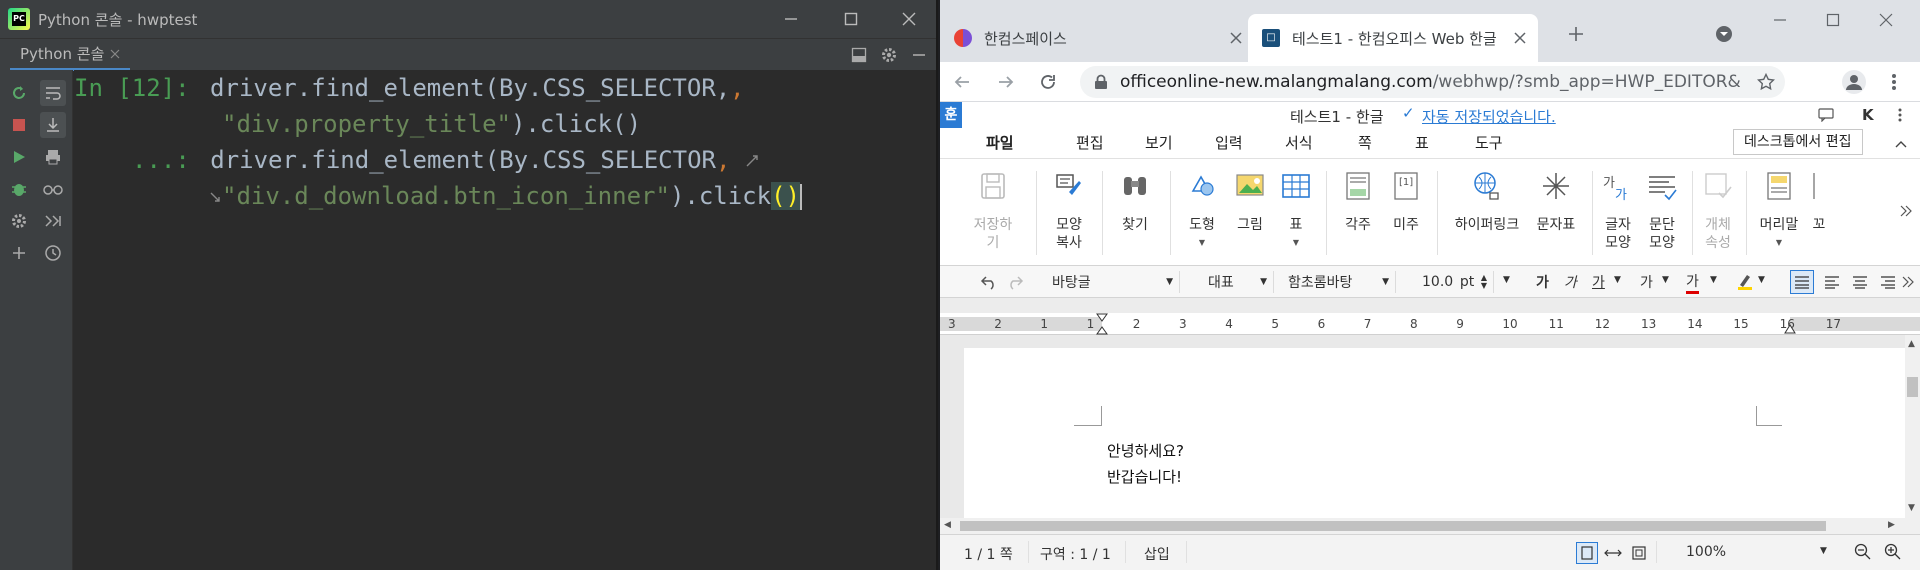 The image size is (1920, 570). Describe the element at coordinates (1908, 282) in the screenshot. I see `double-chevron-right-icon` at that location.